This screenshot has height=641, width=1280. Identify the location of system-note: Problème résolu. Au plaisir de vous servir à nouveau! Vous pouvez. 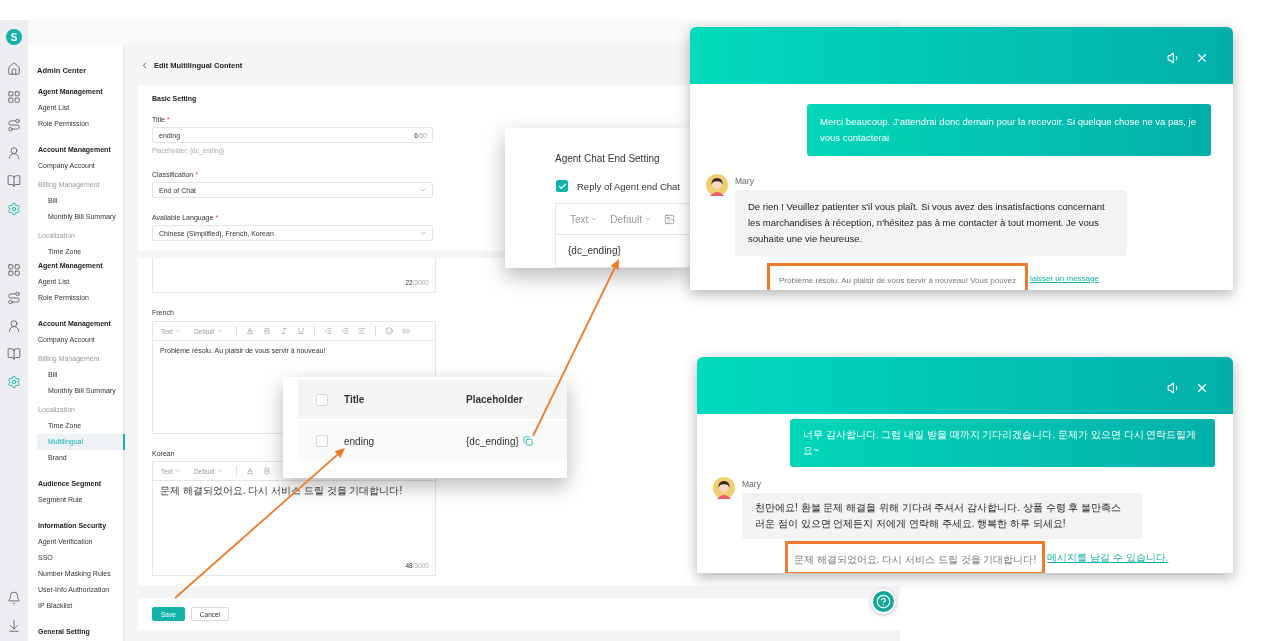
(898, 280).